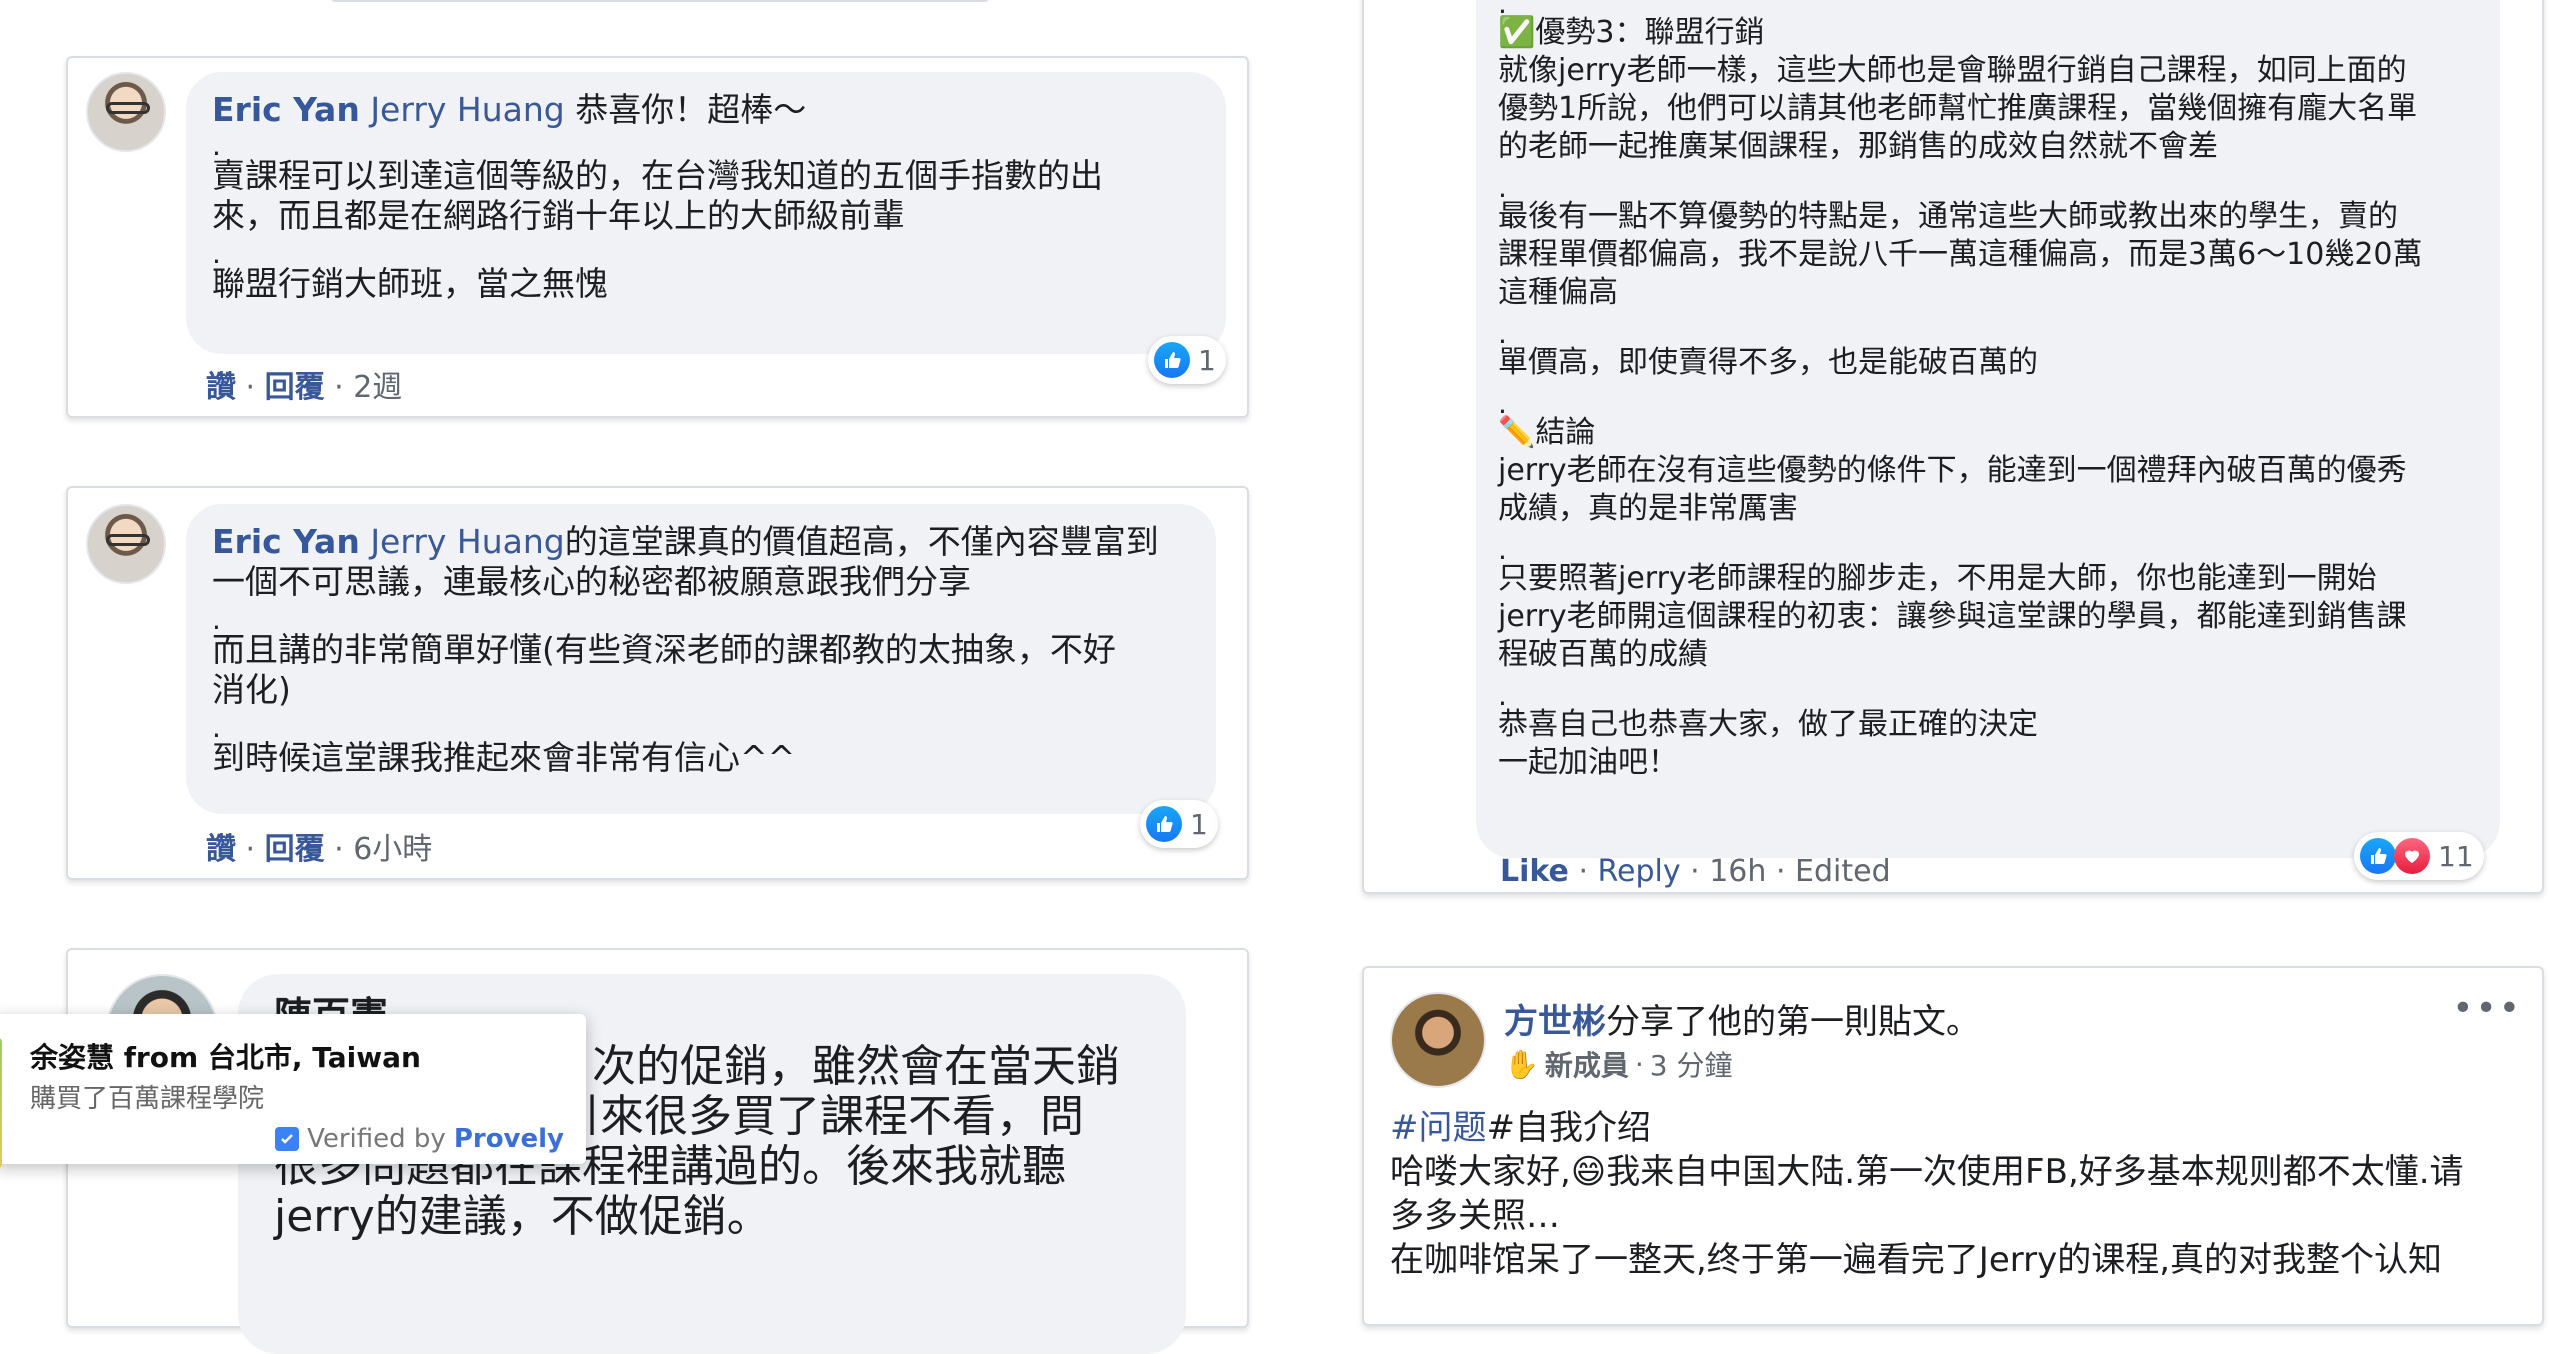 Image resolution: width=2570 pixels, height=1354 pixels. Describe the element at coordinates (1588, 762) in the screenshot. I see `comment-line: 一起加油吧！` at that location.